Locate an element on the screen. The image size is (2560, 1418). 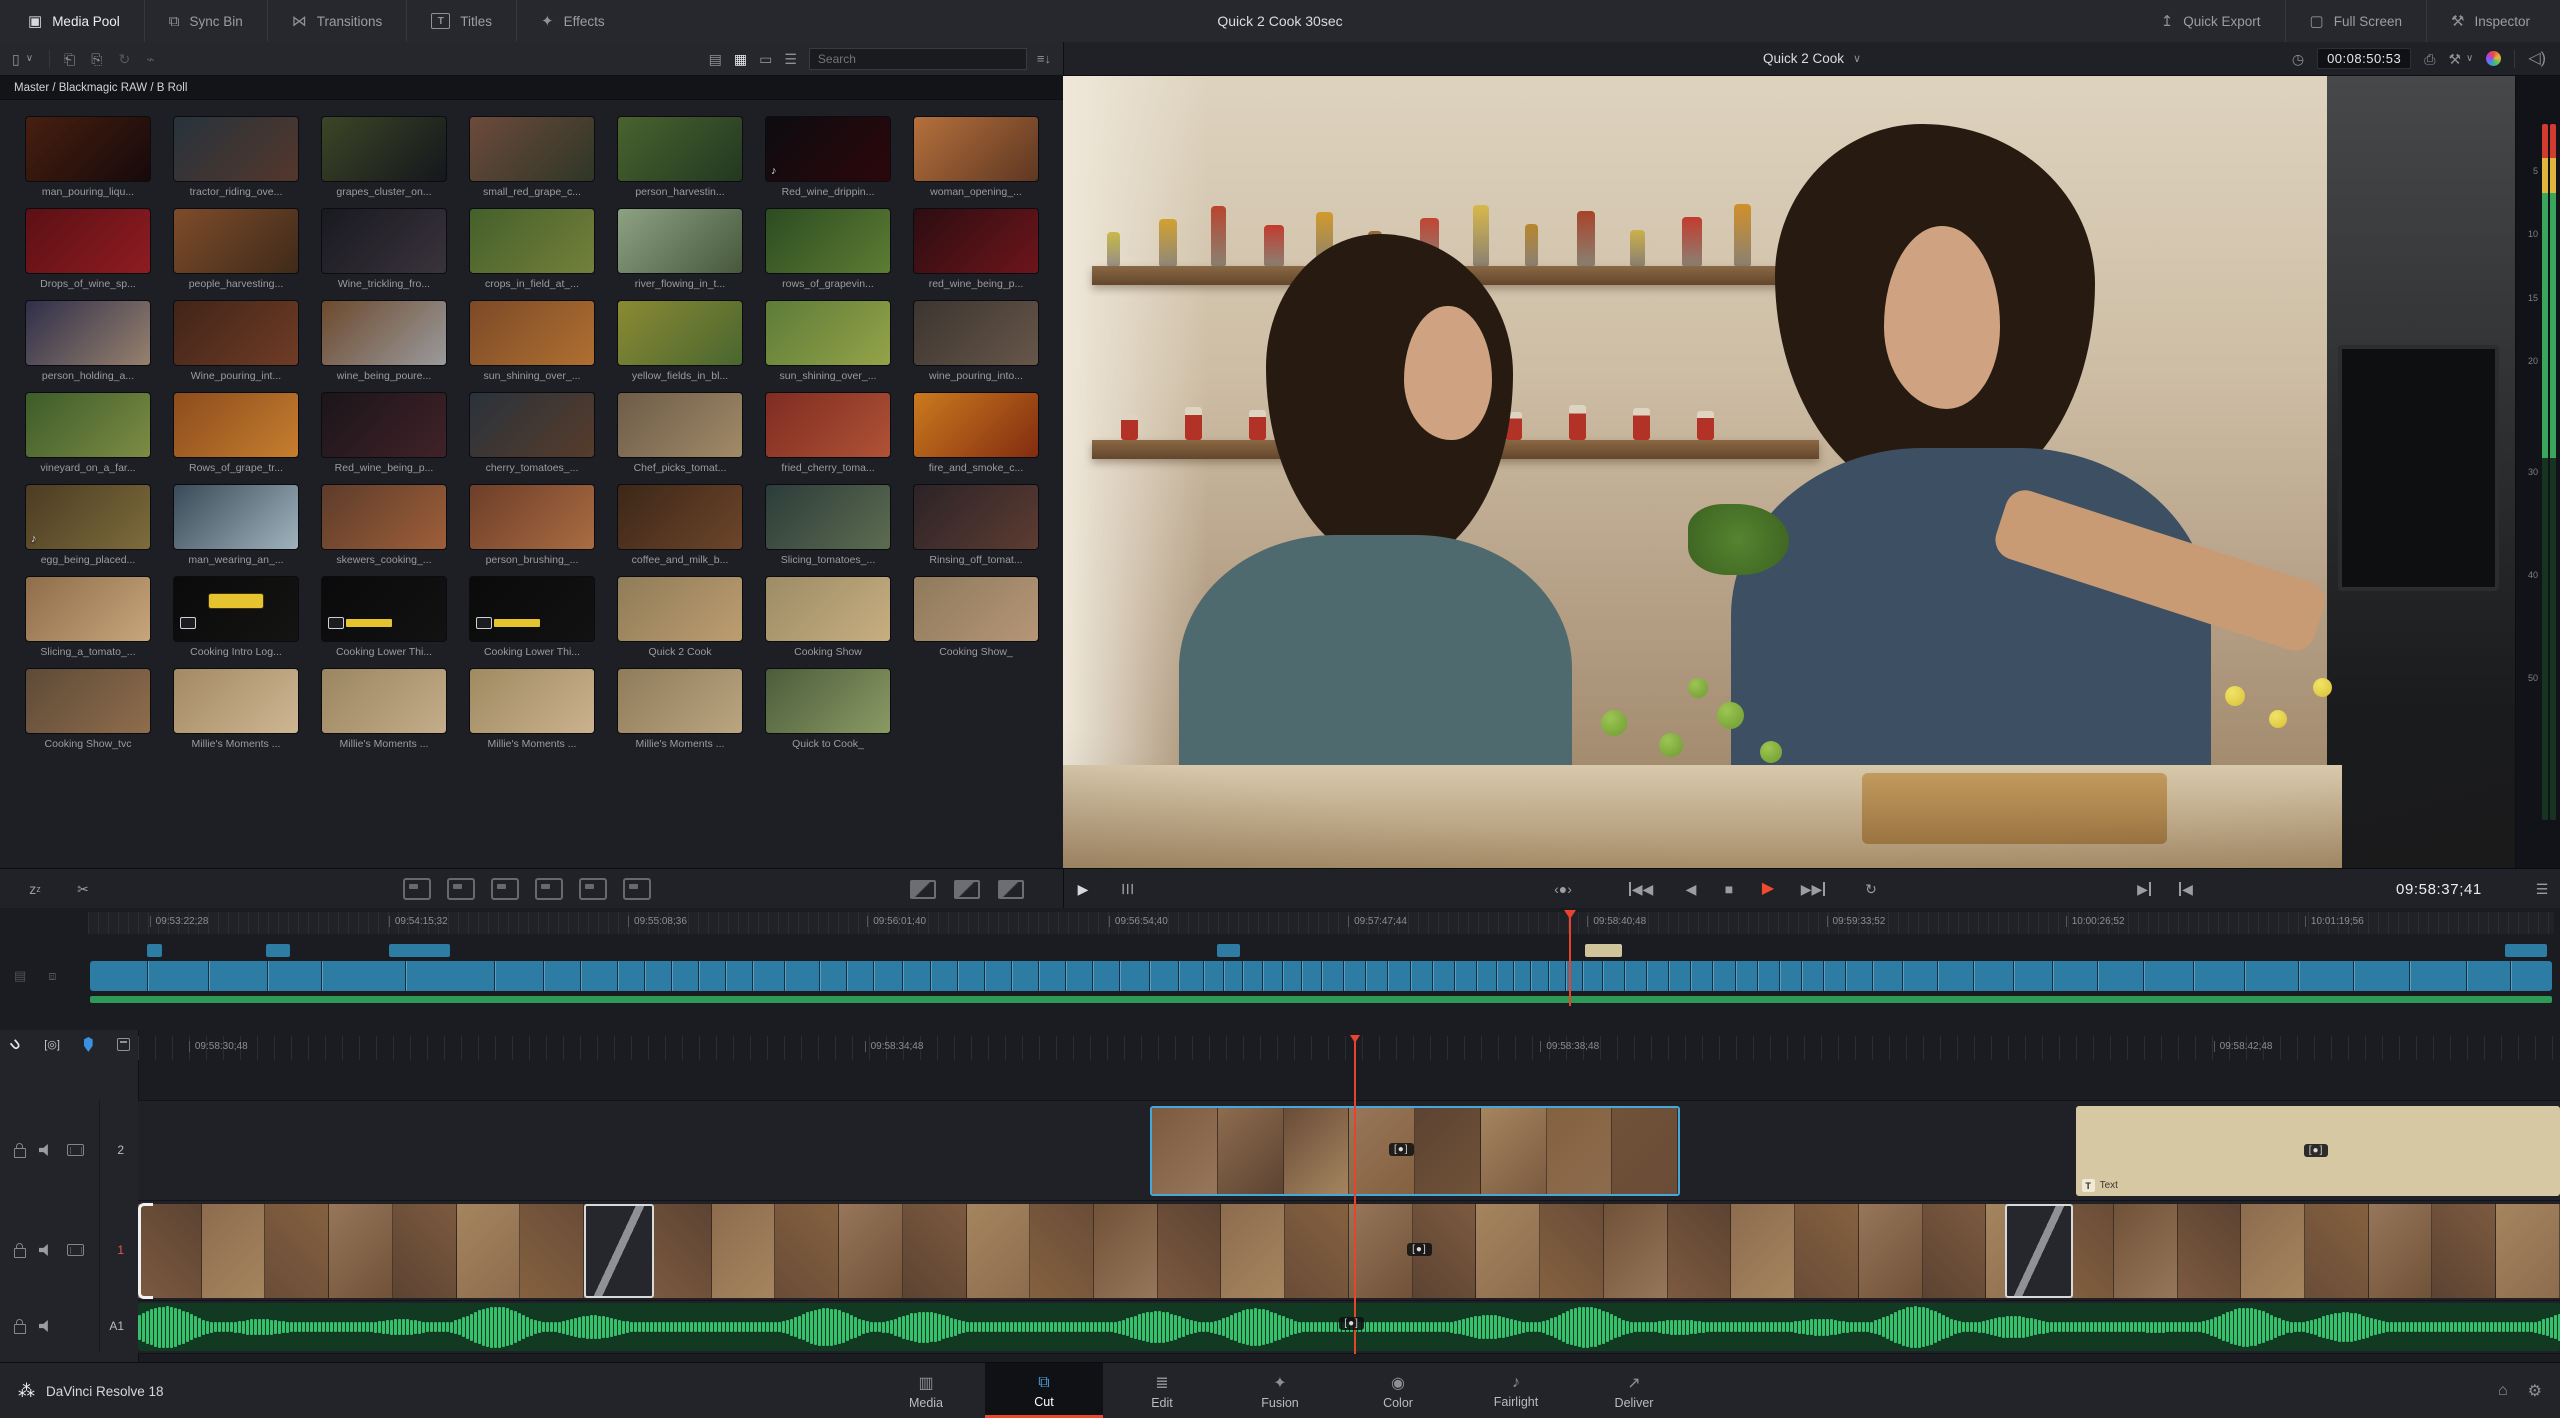
transition-clip is located at coordinates (618, 1251).